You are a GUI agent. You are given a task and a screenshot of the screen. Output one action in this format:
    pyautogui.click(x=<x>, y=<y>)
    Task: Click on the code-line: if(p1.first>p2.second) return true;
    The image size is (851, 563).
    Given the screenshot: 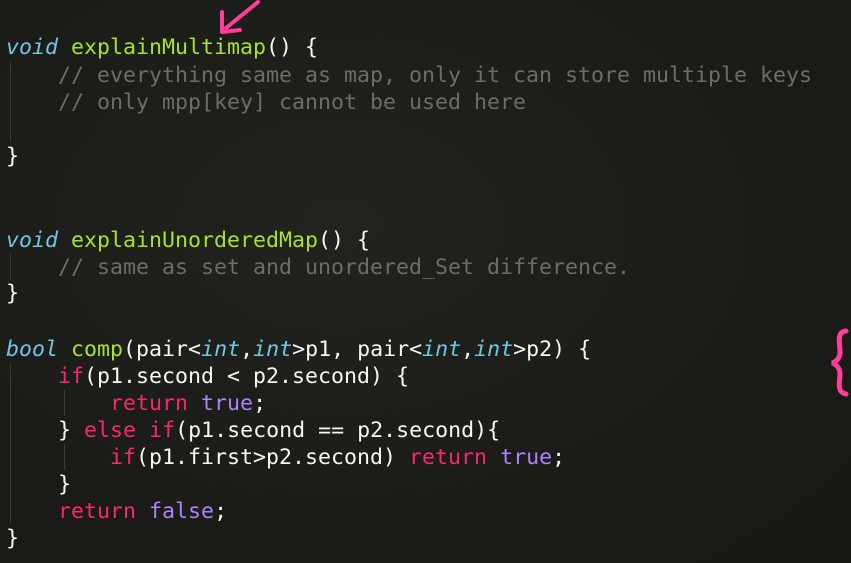 What is the action you would take?
    pyautogui.click(x=285, y=457)
    